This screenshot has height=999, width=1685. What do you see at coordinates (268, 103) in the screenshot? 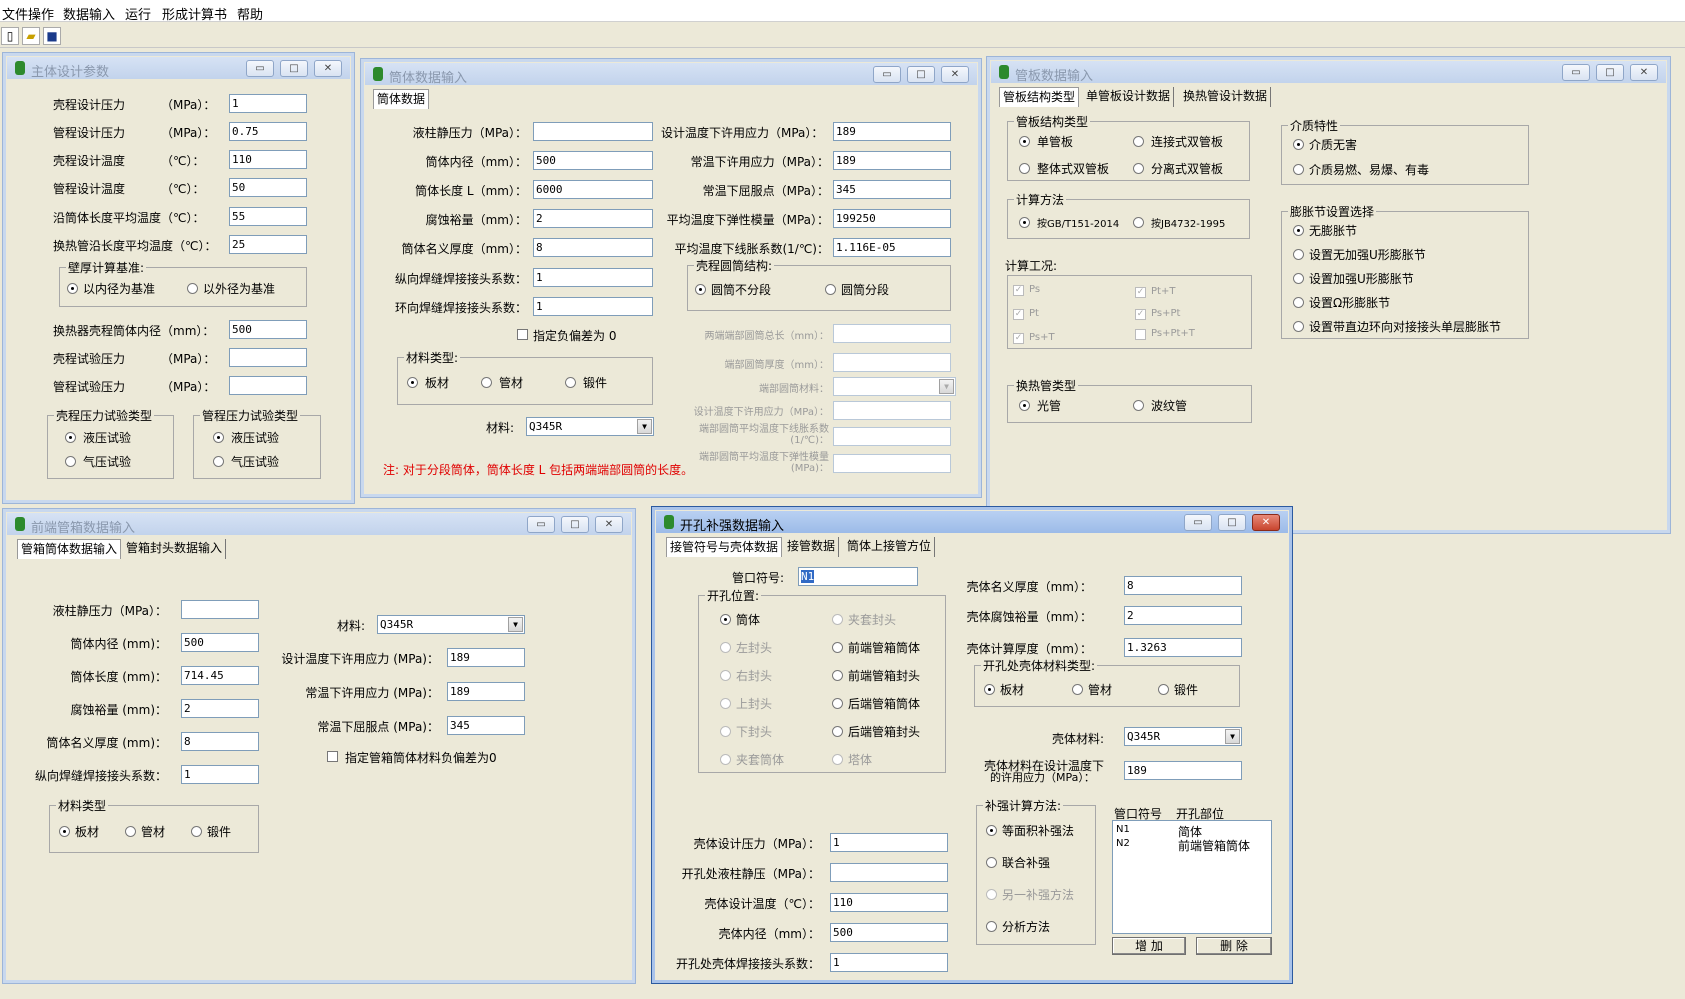
I see `input-shell-pressure: 1` at bounding box center [268, 103].